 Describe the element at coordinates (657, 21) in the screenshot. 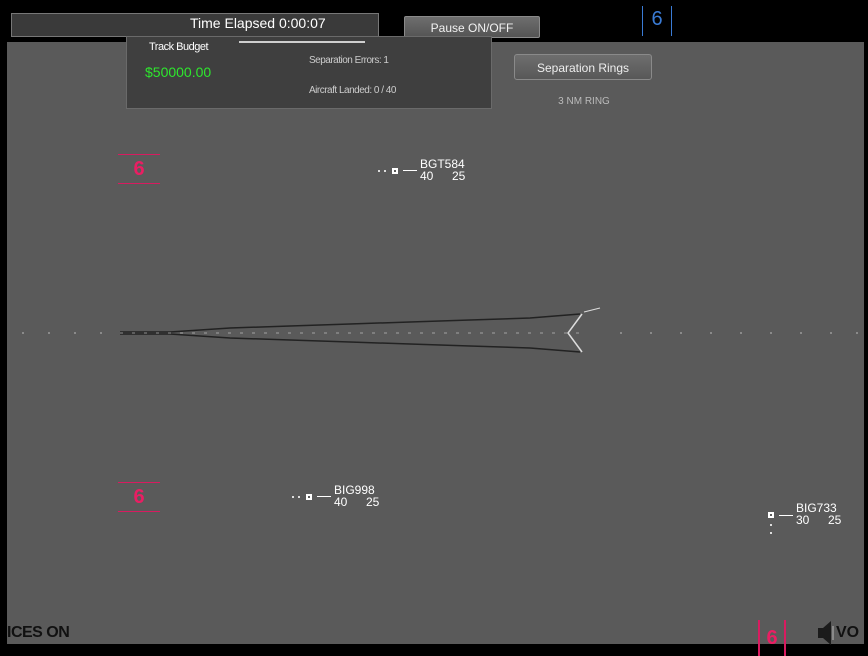

I see `sector-count-indicator: 6` at that location.